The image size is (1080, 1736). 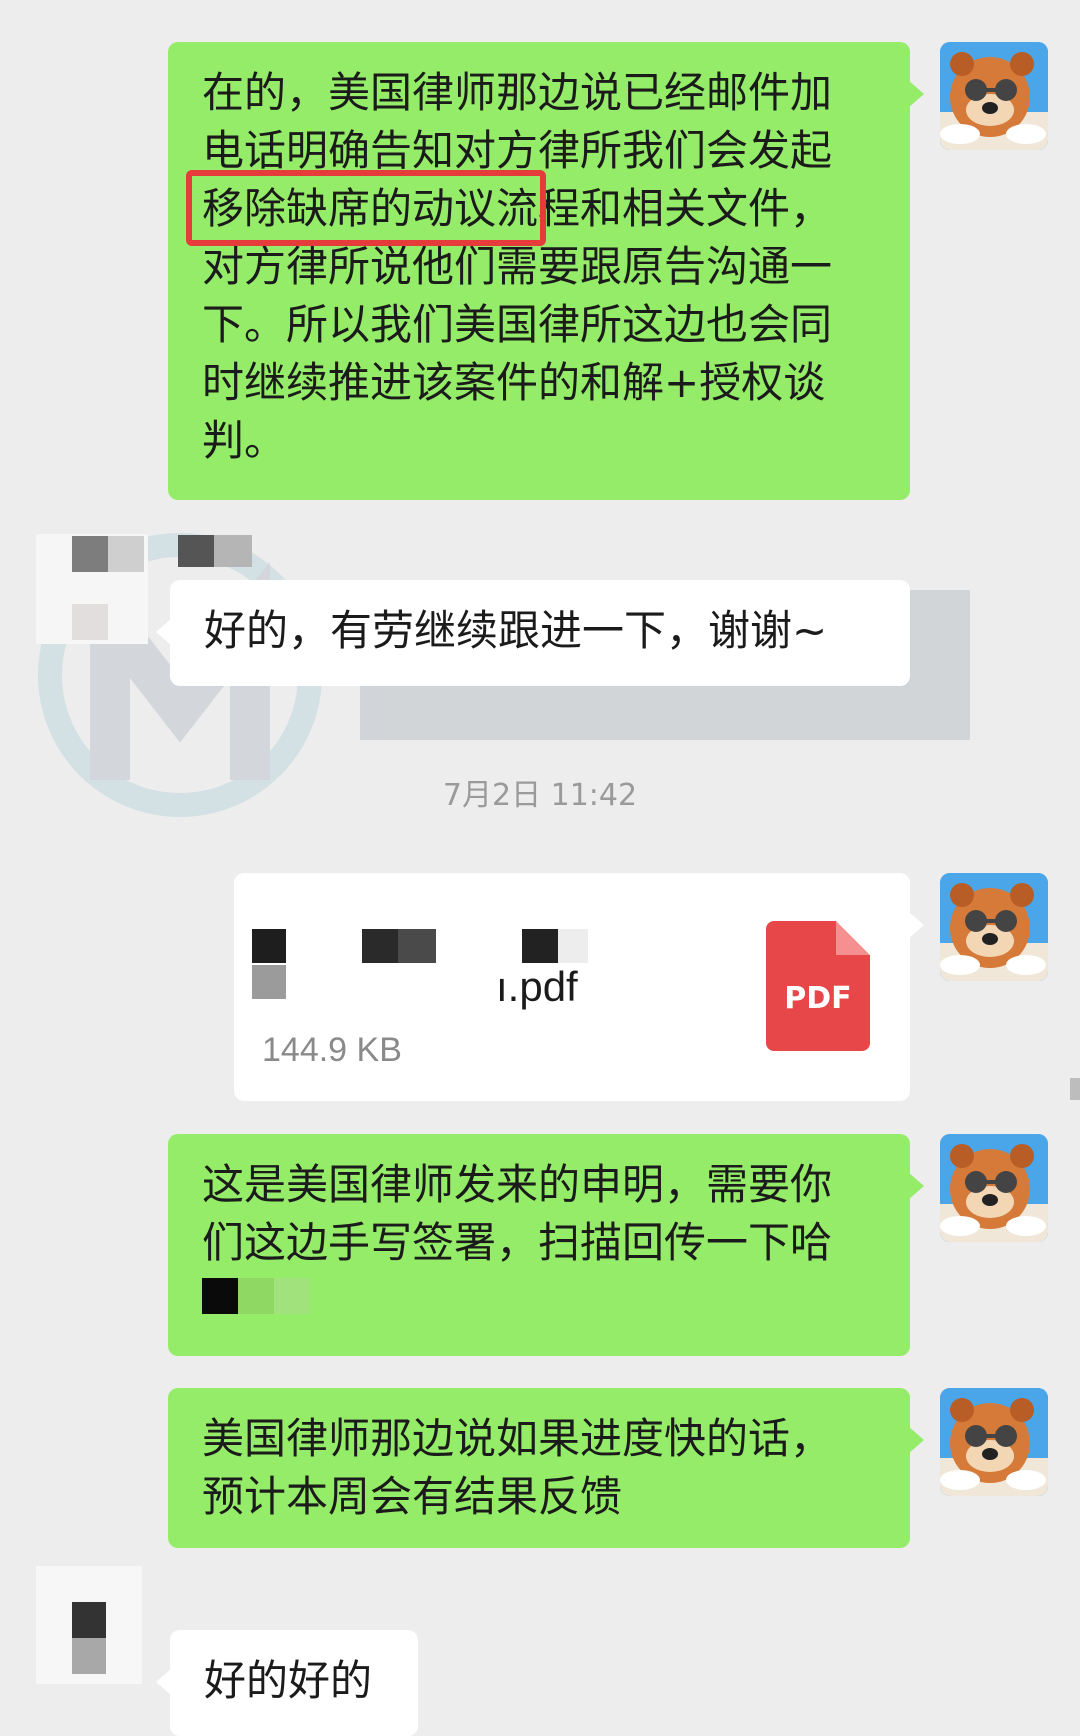 I want to click on incoming-message-bubble: 好的，有劳继续跟进一下，谢谢~, so click(x=533, y=633).